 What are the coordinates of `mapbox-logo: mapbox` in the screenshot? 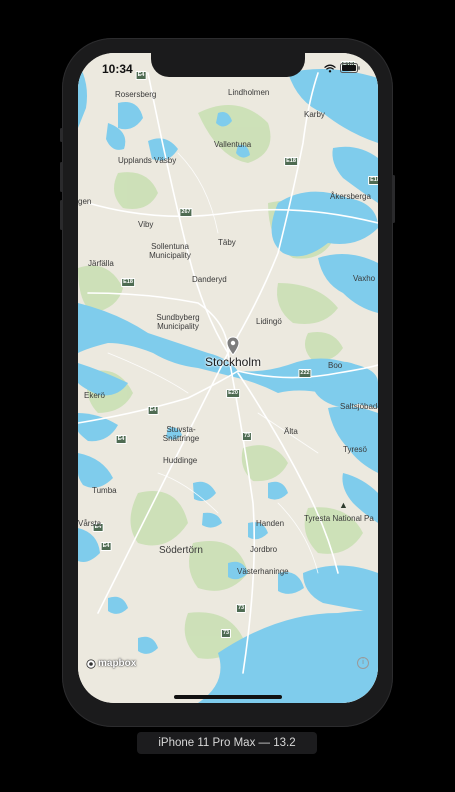 It's located at (111, 663).